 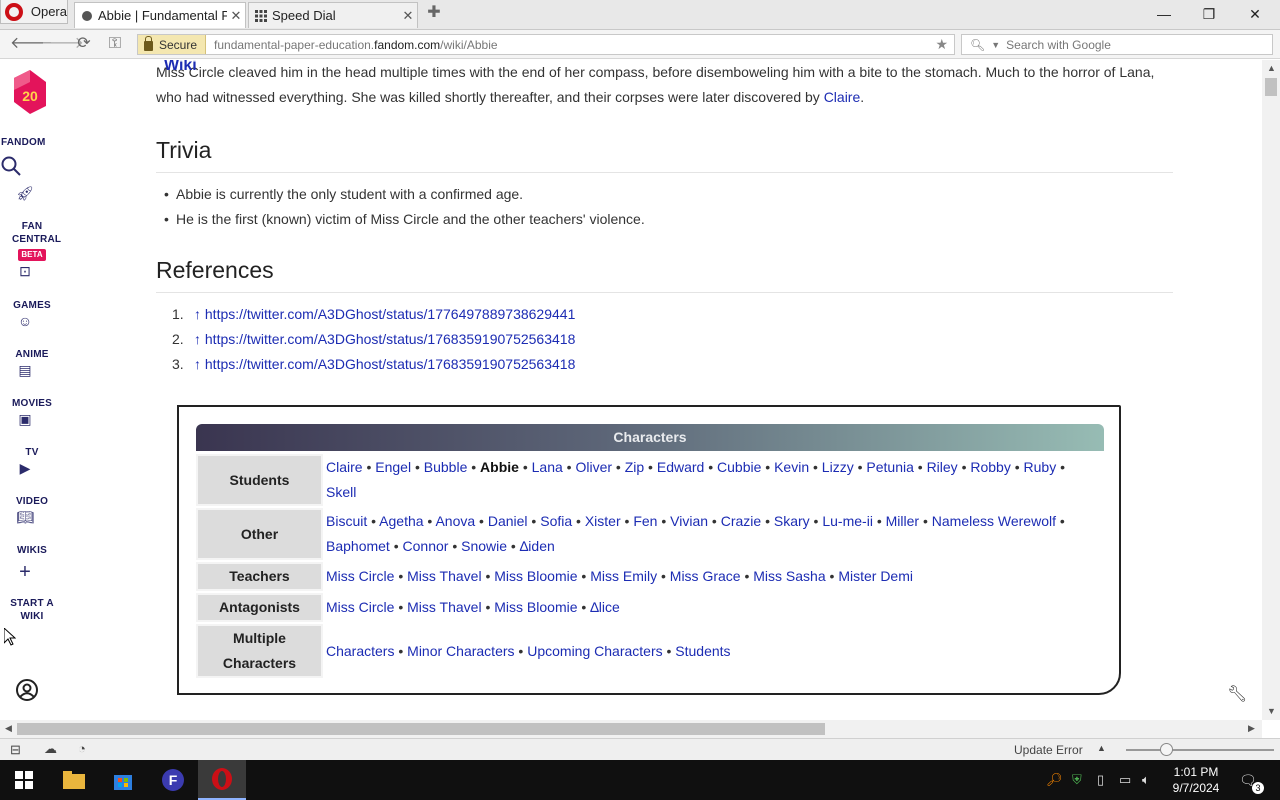 I want to click on navbox-link: Nameless Werewolf, so click(x=994, y=521).